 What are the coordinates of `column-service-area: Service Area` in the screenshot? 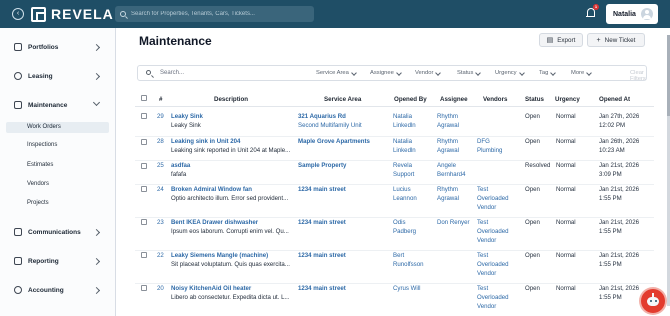 It's located at (342, 99).